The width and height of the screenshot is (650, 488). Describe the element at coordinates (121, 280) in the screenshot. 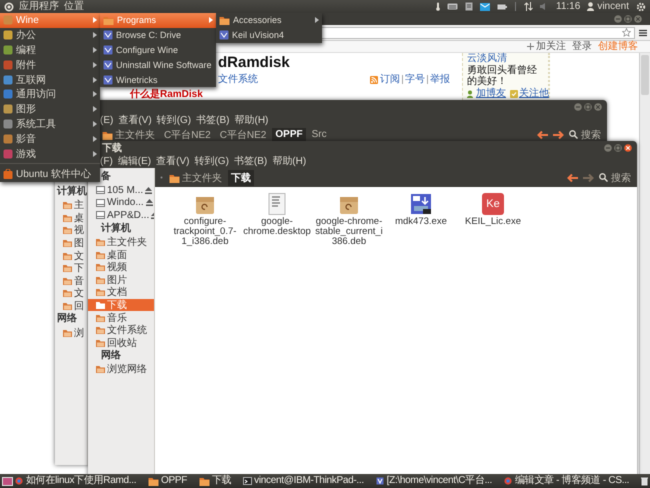

I see `sidebar-item: 图片` at that location.